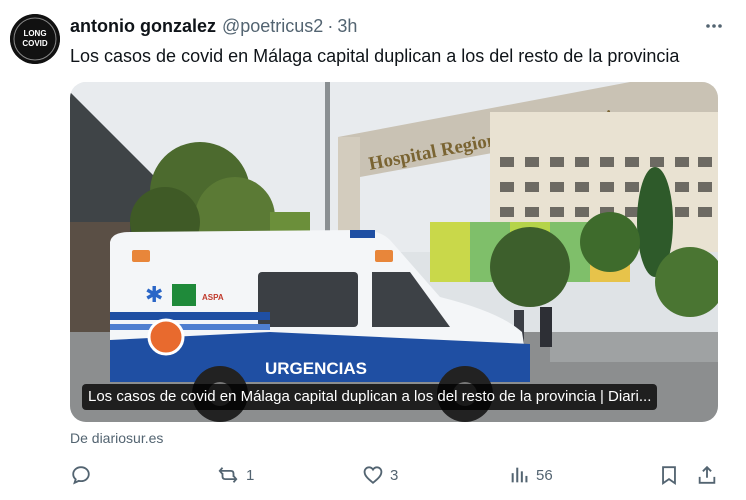 This screenshot has width=746, height=500. I want to click on like-count: 3, so click(394, 475).